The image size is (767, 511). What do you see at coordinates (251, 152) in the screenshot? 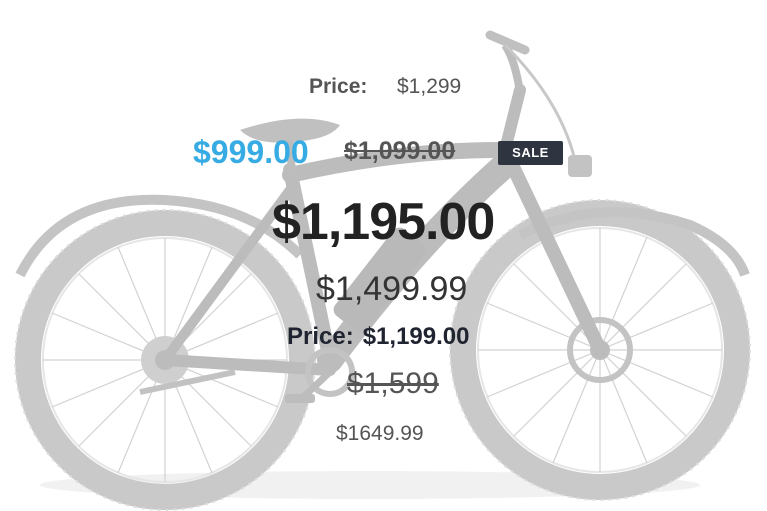
I see `sale-price: $999.00` at bounding box center [251, 152].